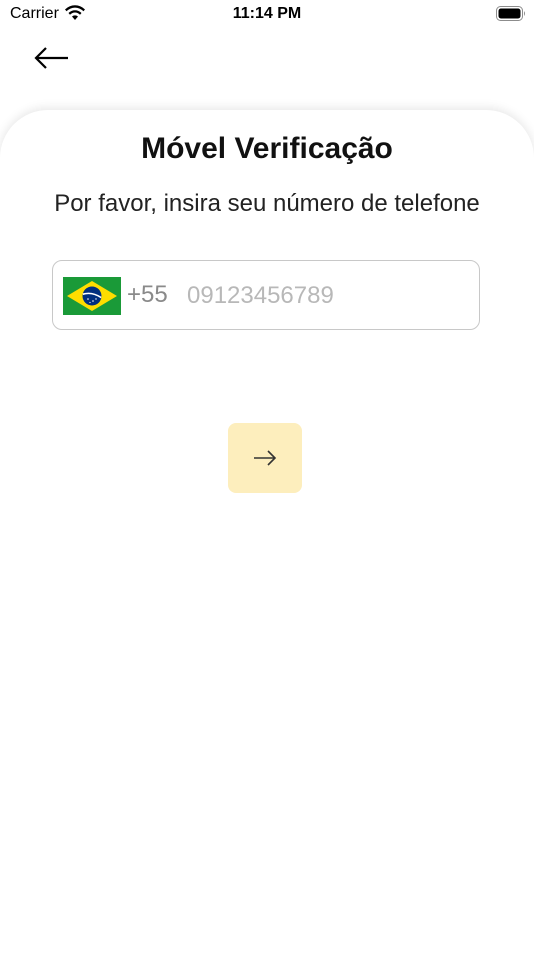 This screenshot has width=534, height=970. I want to click on phone-field: +55, so click(266, 295).